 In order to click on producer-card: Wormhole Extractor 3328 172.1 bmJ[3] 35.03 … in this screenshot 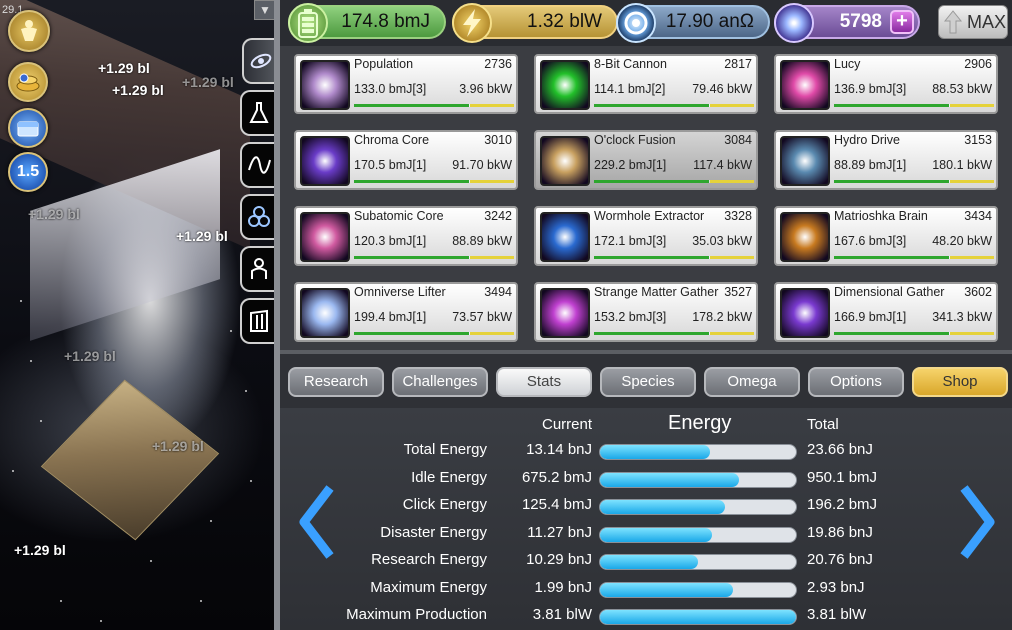, I will do `click(646, 236)`.